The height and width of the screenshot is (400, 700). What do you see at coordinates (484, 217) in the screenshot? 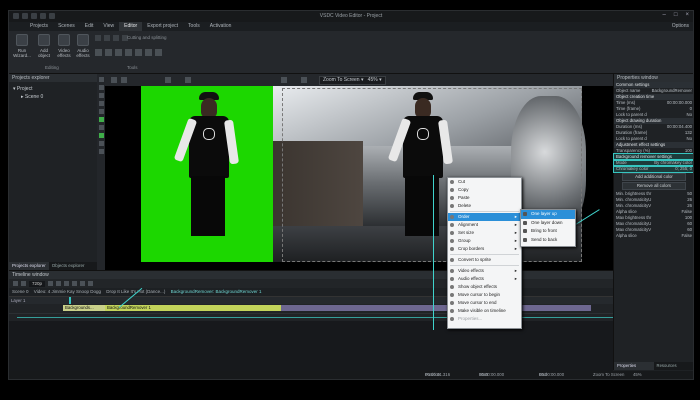
I see `context-menu-item: Order ▸` at bounding box center [484, 217].